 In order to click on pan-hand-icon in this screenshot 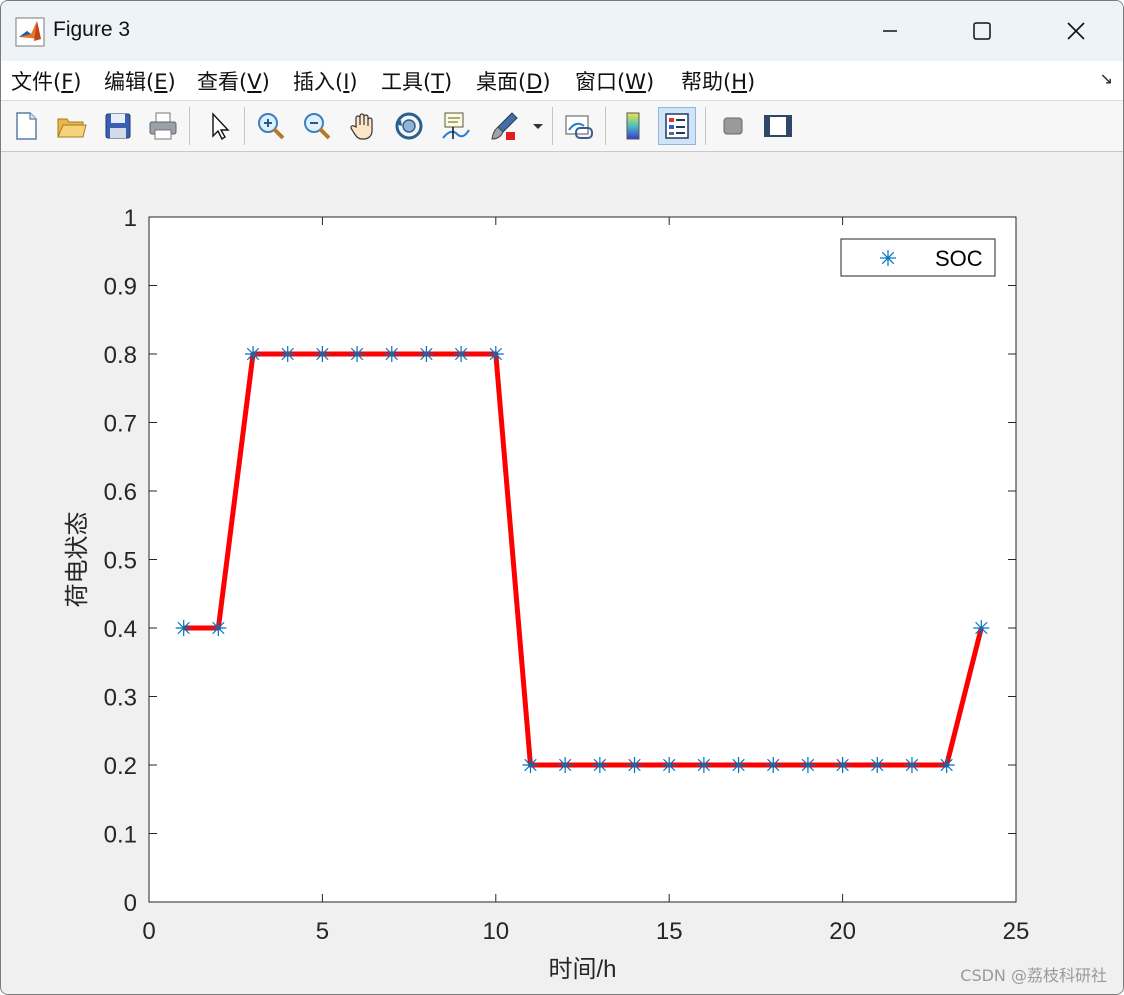, I will do `click(361, 126)`.